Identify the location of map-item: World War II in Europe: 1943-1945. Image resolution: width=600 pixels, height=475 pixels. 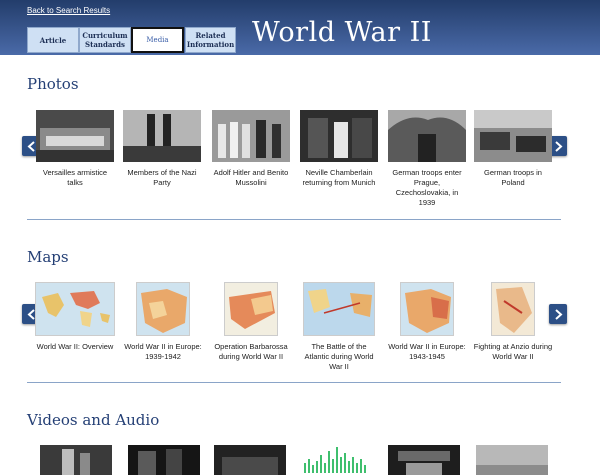
(427, 322).